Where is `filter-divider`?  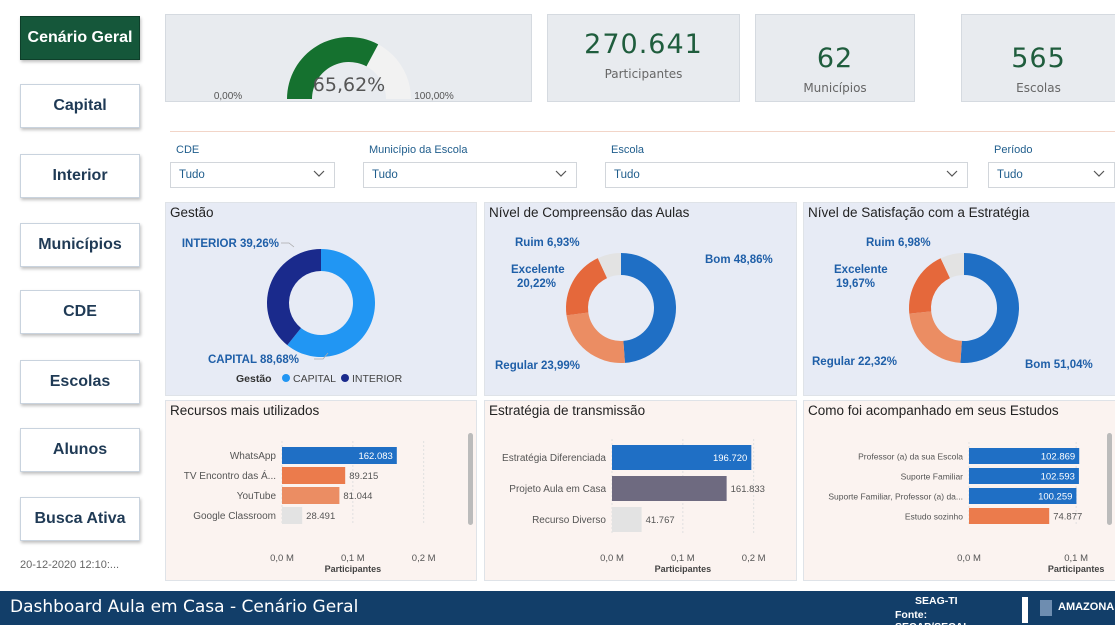
filter-divider is located at coordinates (642, 131).